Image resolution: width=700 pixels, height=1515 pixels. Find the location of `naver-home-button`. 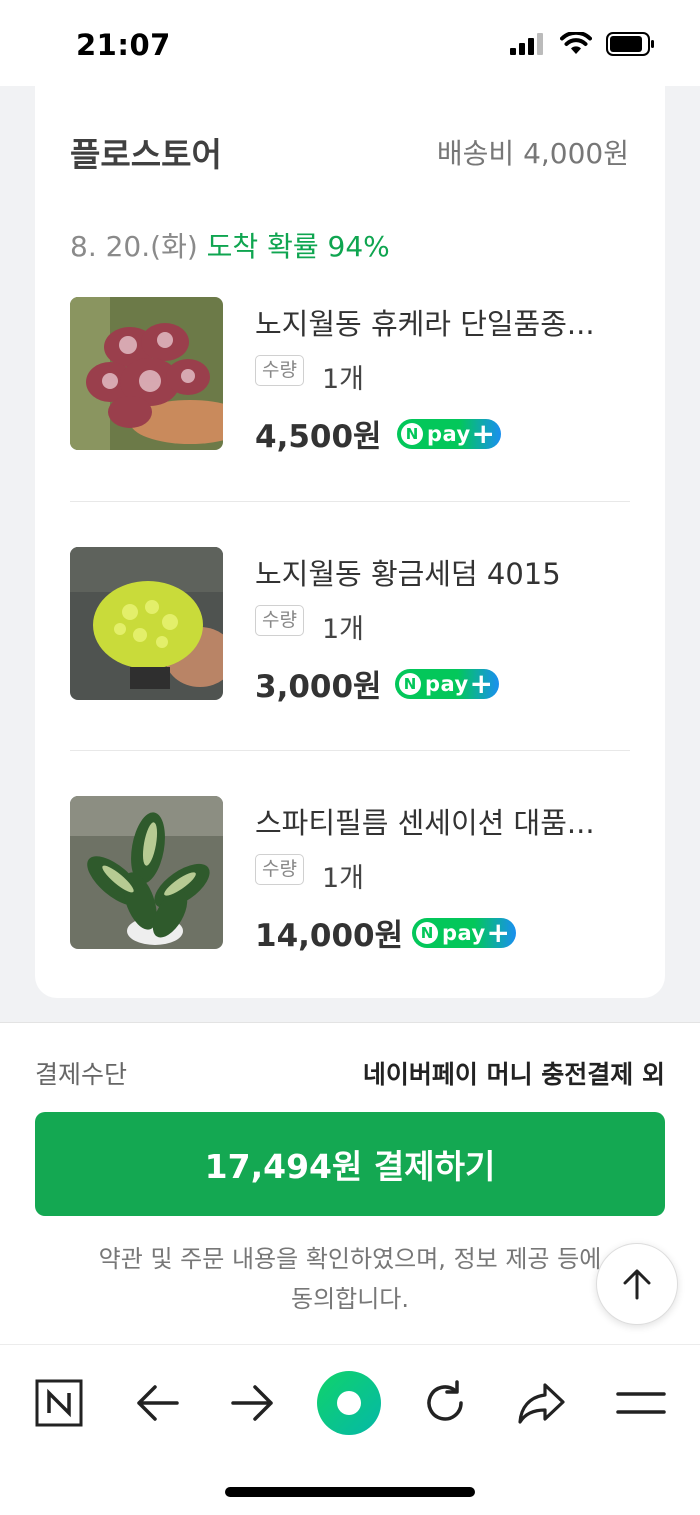

naver-home-button is located at coordinates (59, 1403).